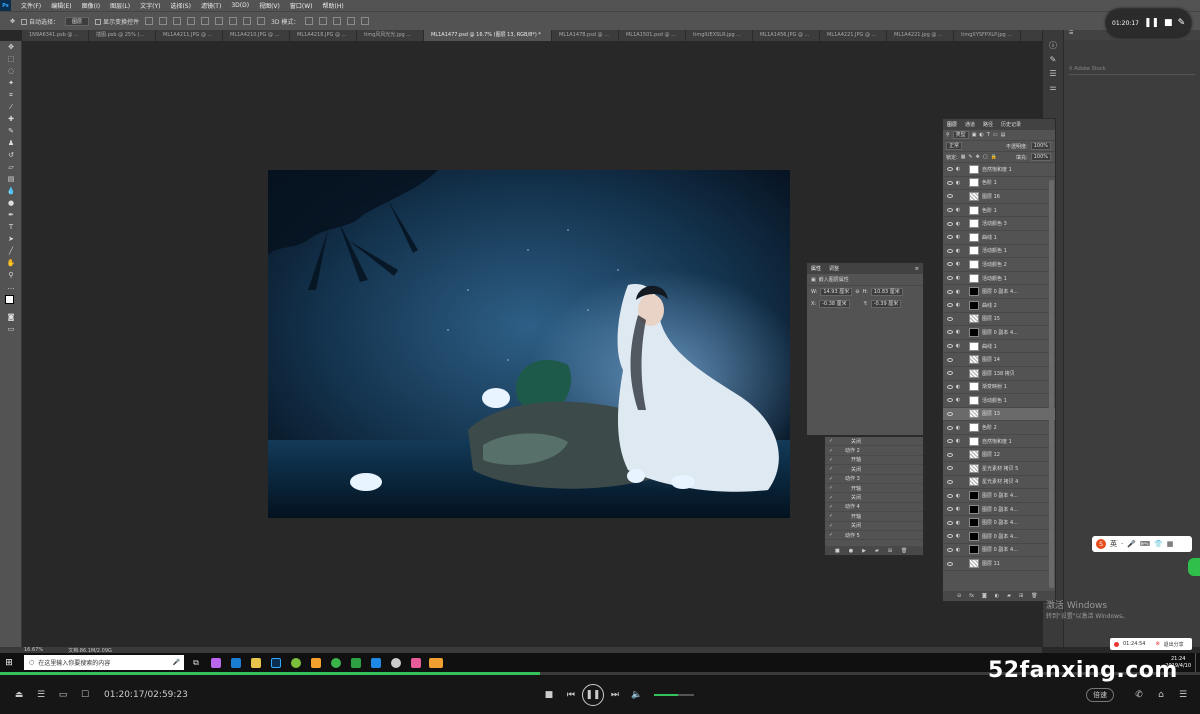 The height and width of the screenshot is (714, 1200). Describe the element at coordinates (488, 35) in the screenshot. I see `doc-tab-active: ML1A1477.psd @ 16.7% (图层 13, RGB/8*) *` at that location.